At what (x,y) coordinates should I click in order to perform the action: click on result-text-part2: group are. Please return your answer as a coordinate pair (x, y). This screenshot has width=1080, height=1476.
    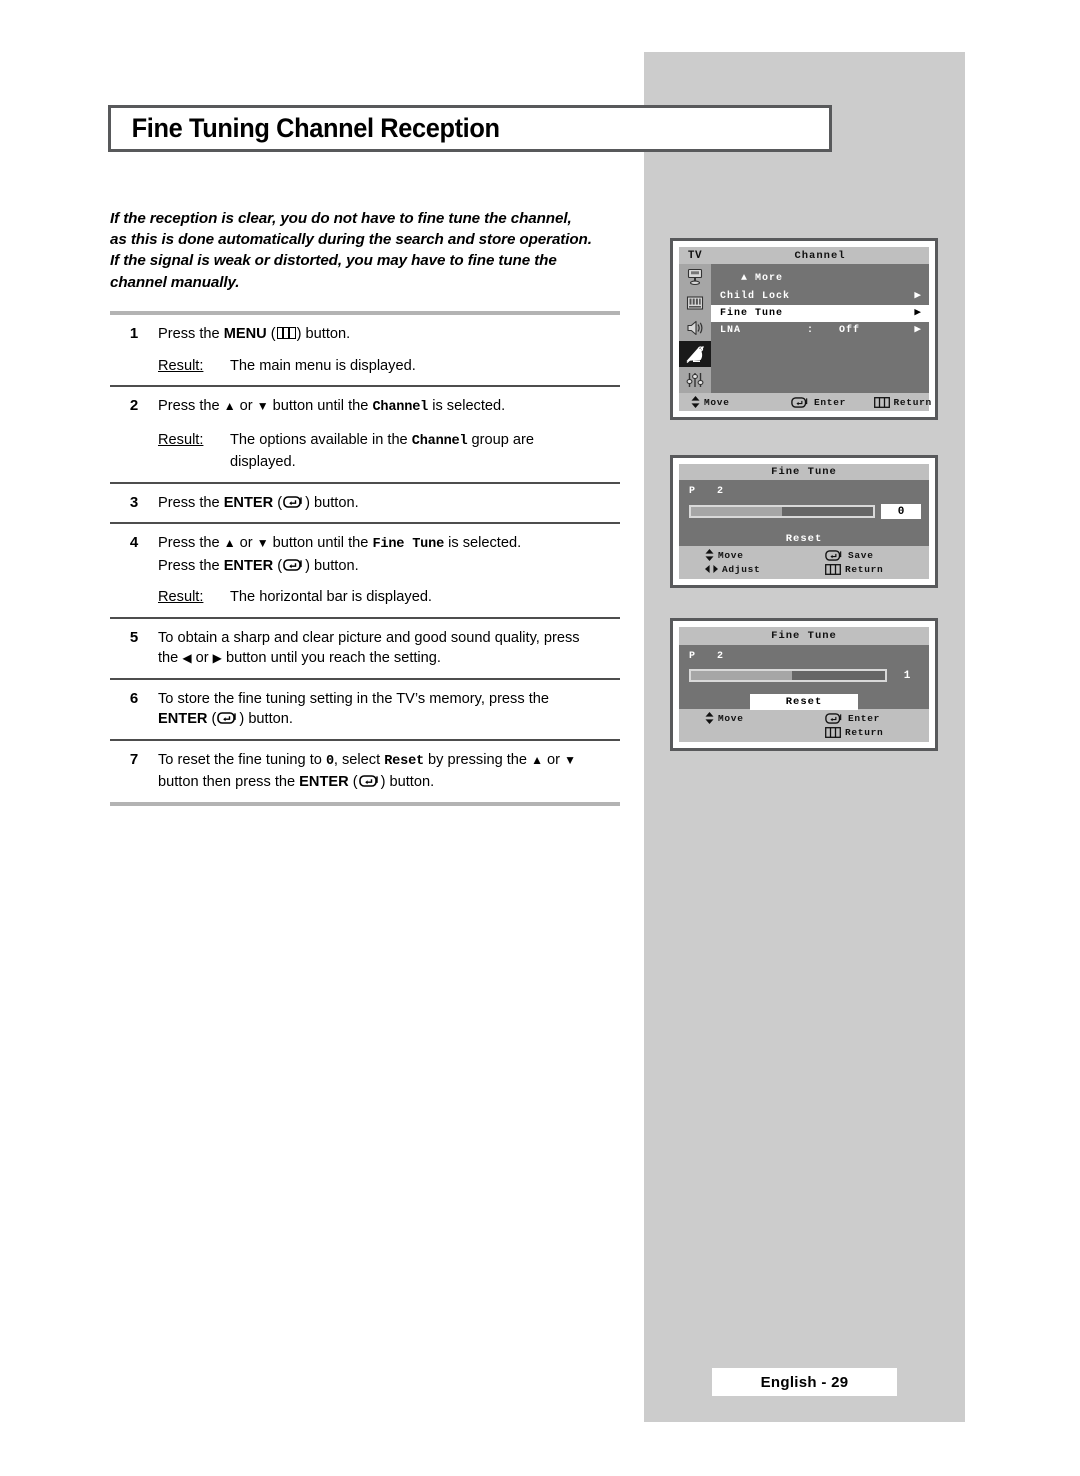
    Looking at the image, I should click on (500, 439).